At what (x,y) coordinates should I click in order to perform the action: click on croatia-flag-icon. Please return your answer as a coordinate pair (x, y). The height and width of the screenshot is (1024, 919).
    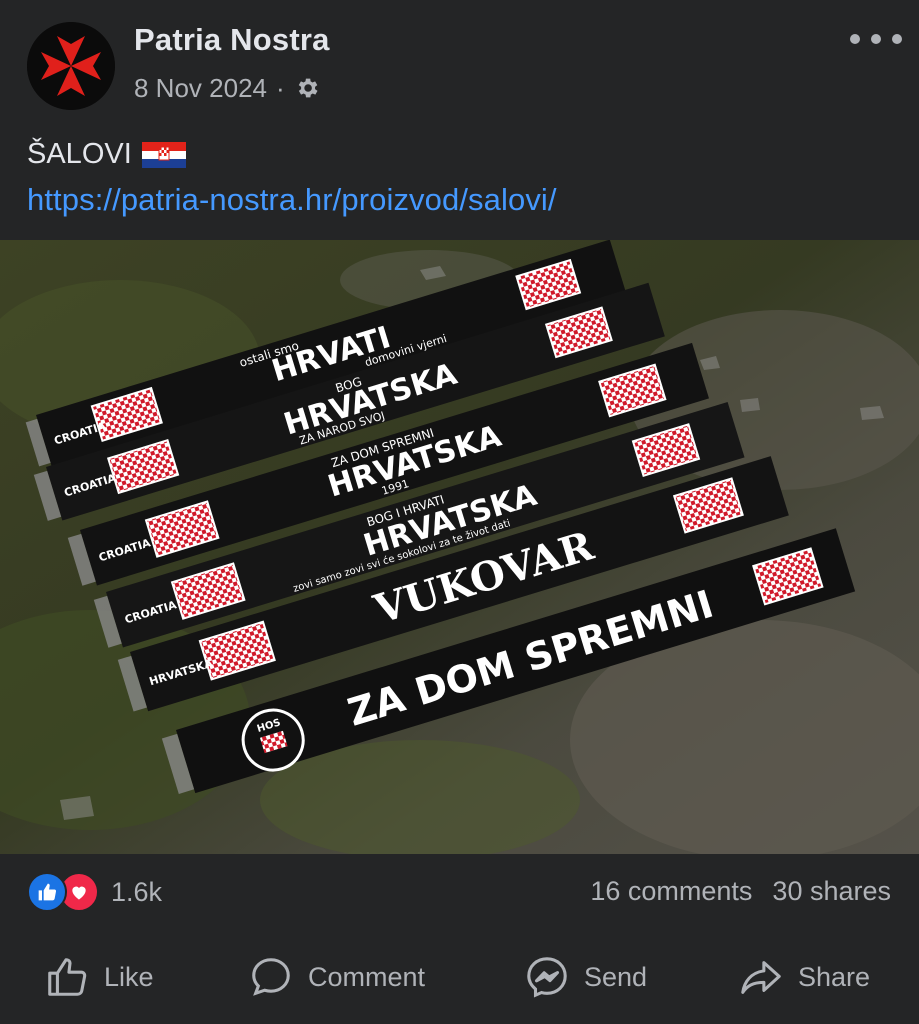
    Looking at the image, I should click on (163, 155).